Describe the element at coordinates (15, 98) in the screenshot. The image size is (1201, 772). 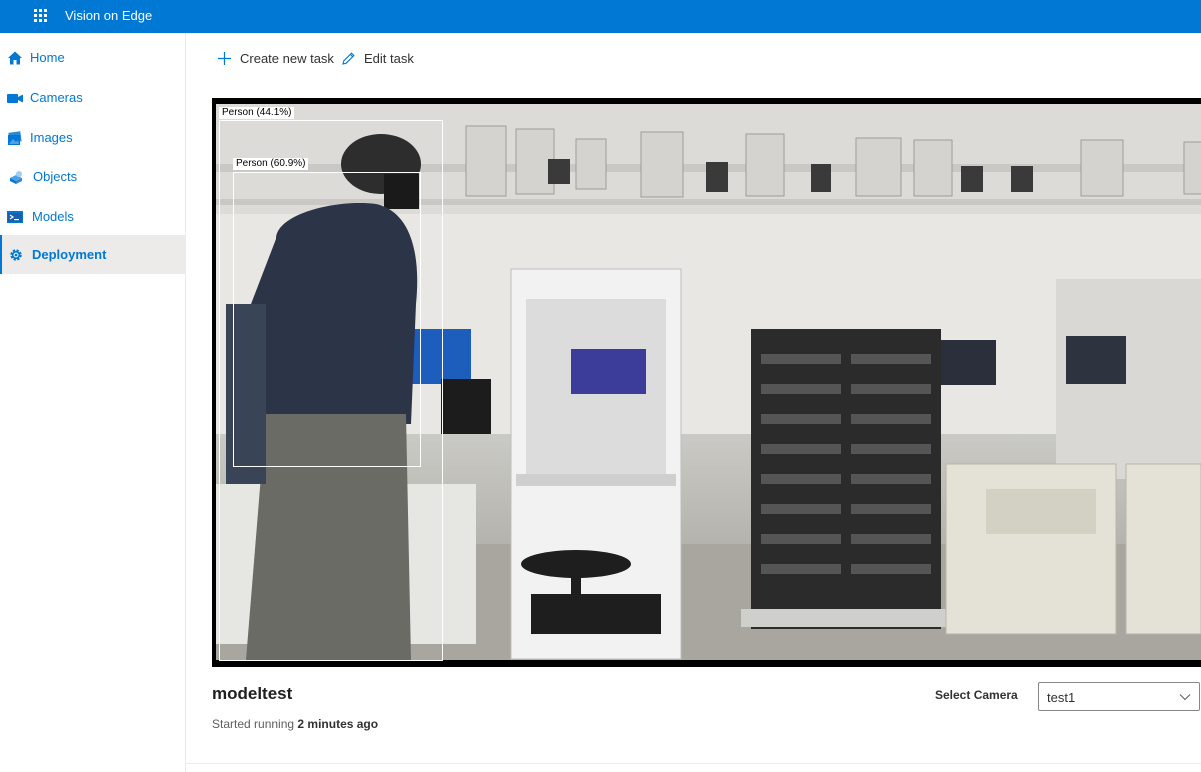
I see `camera-icon` at that location.